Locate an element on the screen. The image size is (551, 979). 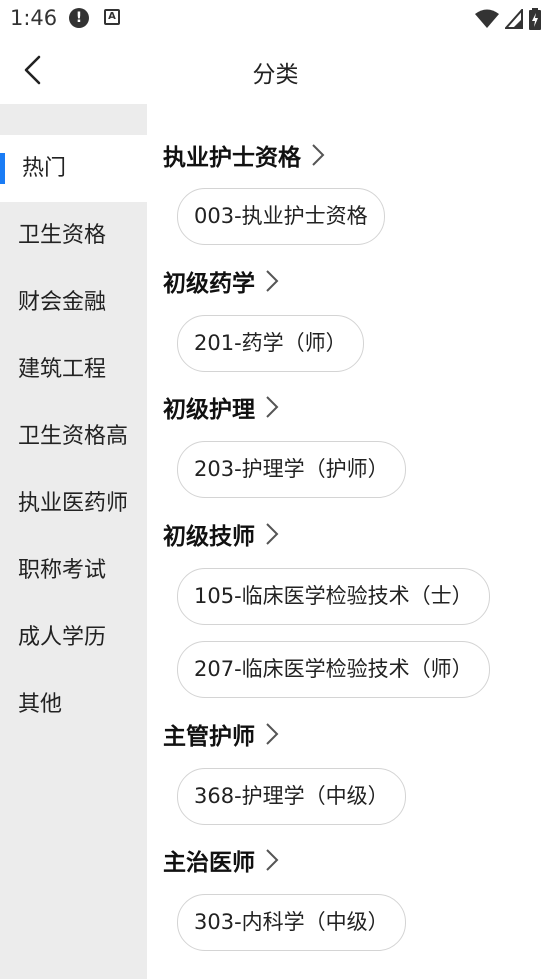
sidebar-item-label: 执业医药师 is located at coordinates (73, 503).